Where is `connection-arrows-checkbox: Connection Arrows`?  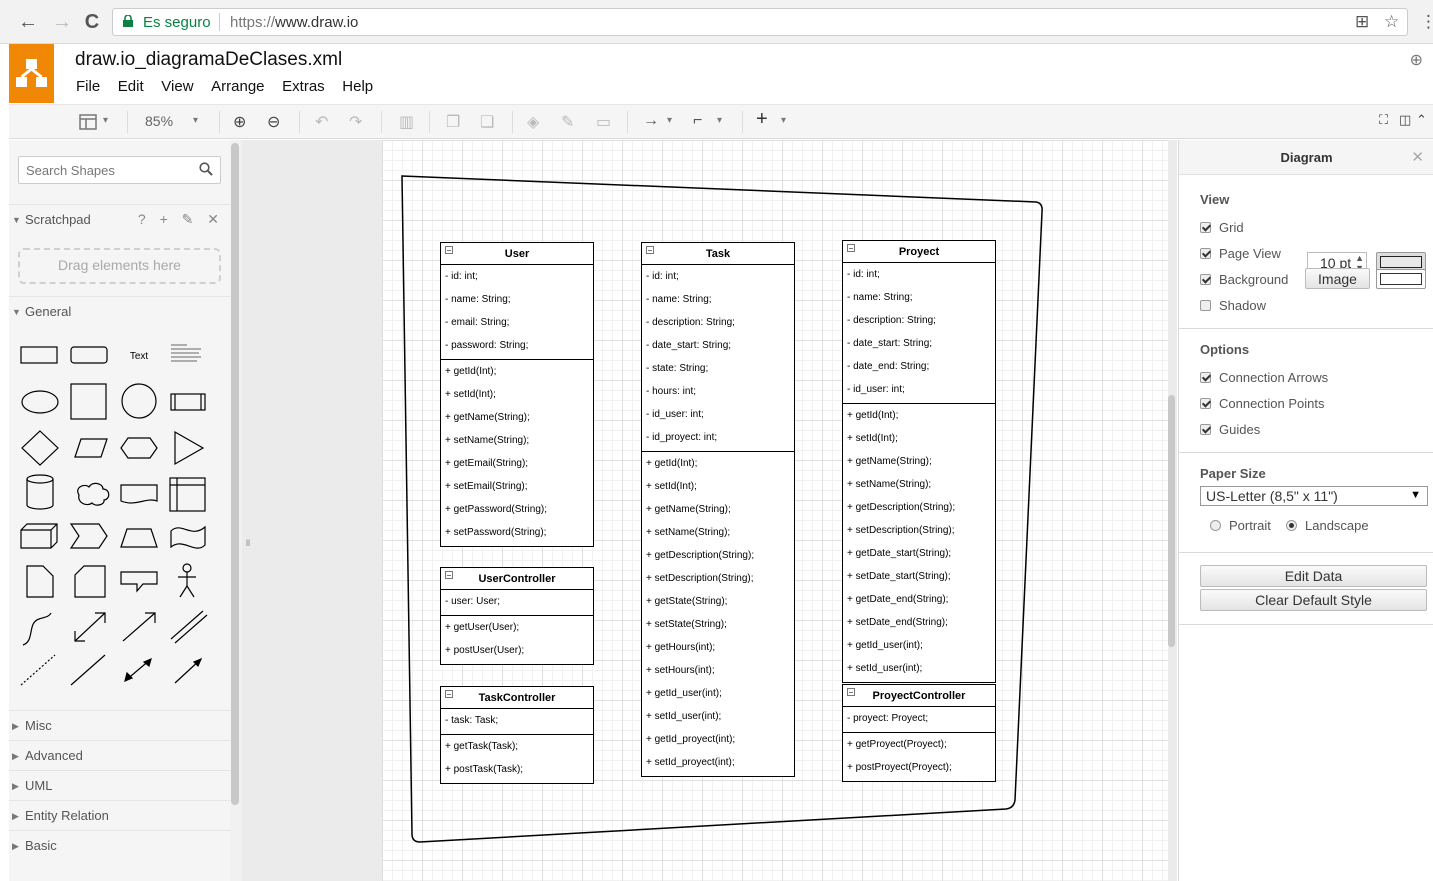 connection-arrows-checkbox: Connection Arrows is located at coordinates (1264, 377).